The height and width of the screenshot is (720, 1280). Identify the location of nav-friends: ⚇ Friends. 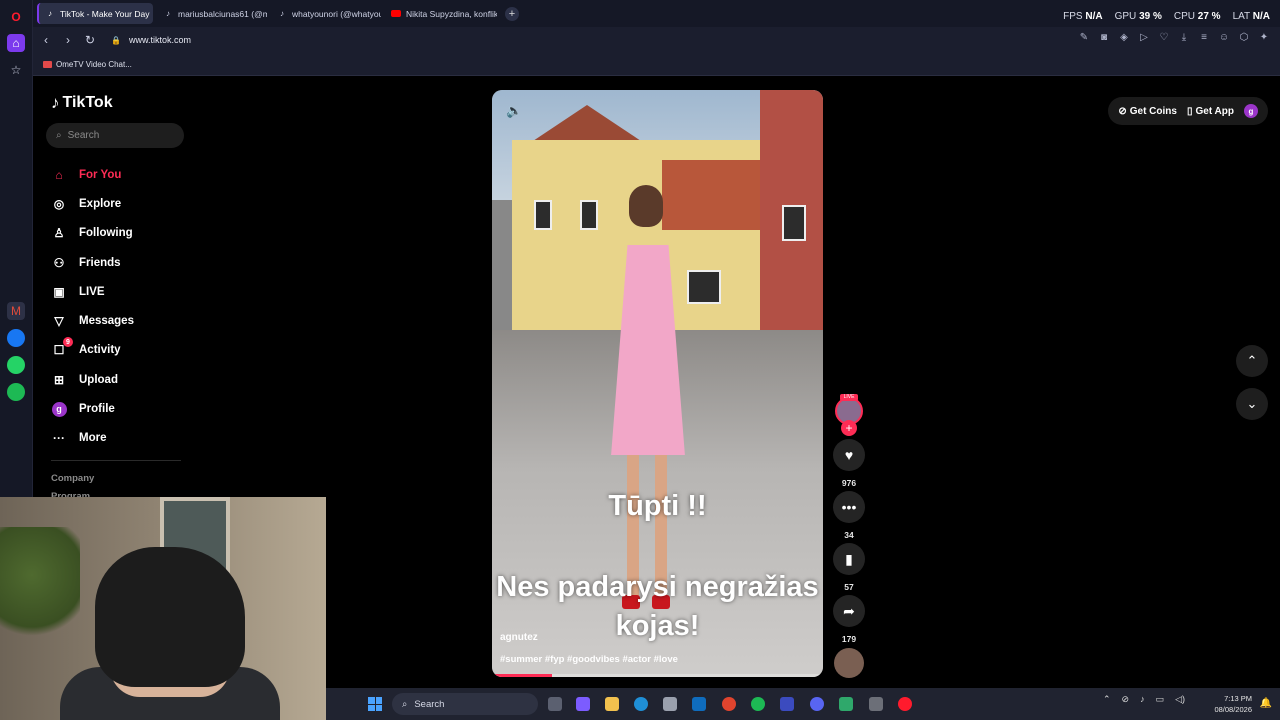
(92, 262).